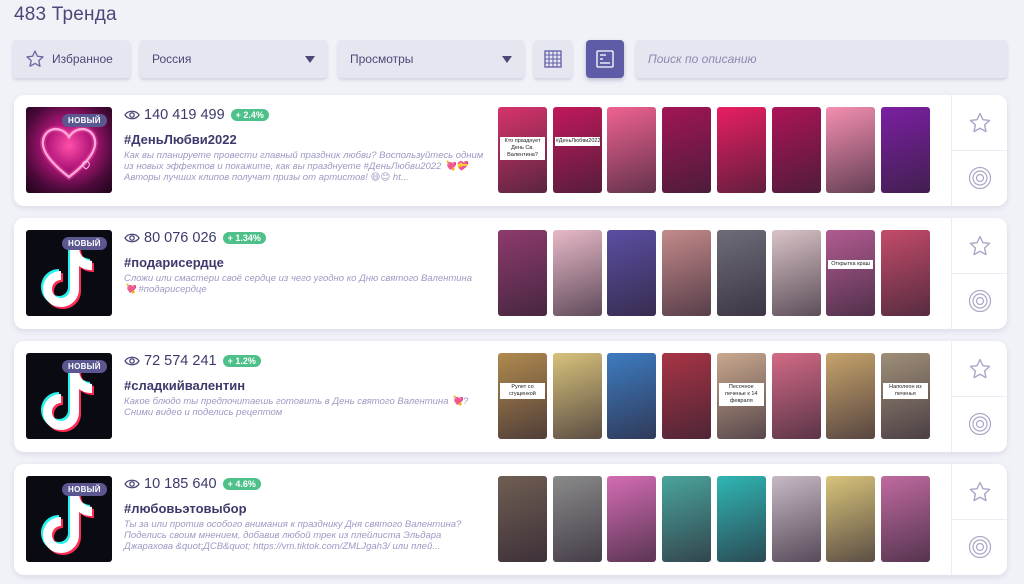 This screenshot has width=1024, height=584. Describe the element at coordinates (180, 484) in the screenshot. I see `view-count: 10 185 640` at that location.